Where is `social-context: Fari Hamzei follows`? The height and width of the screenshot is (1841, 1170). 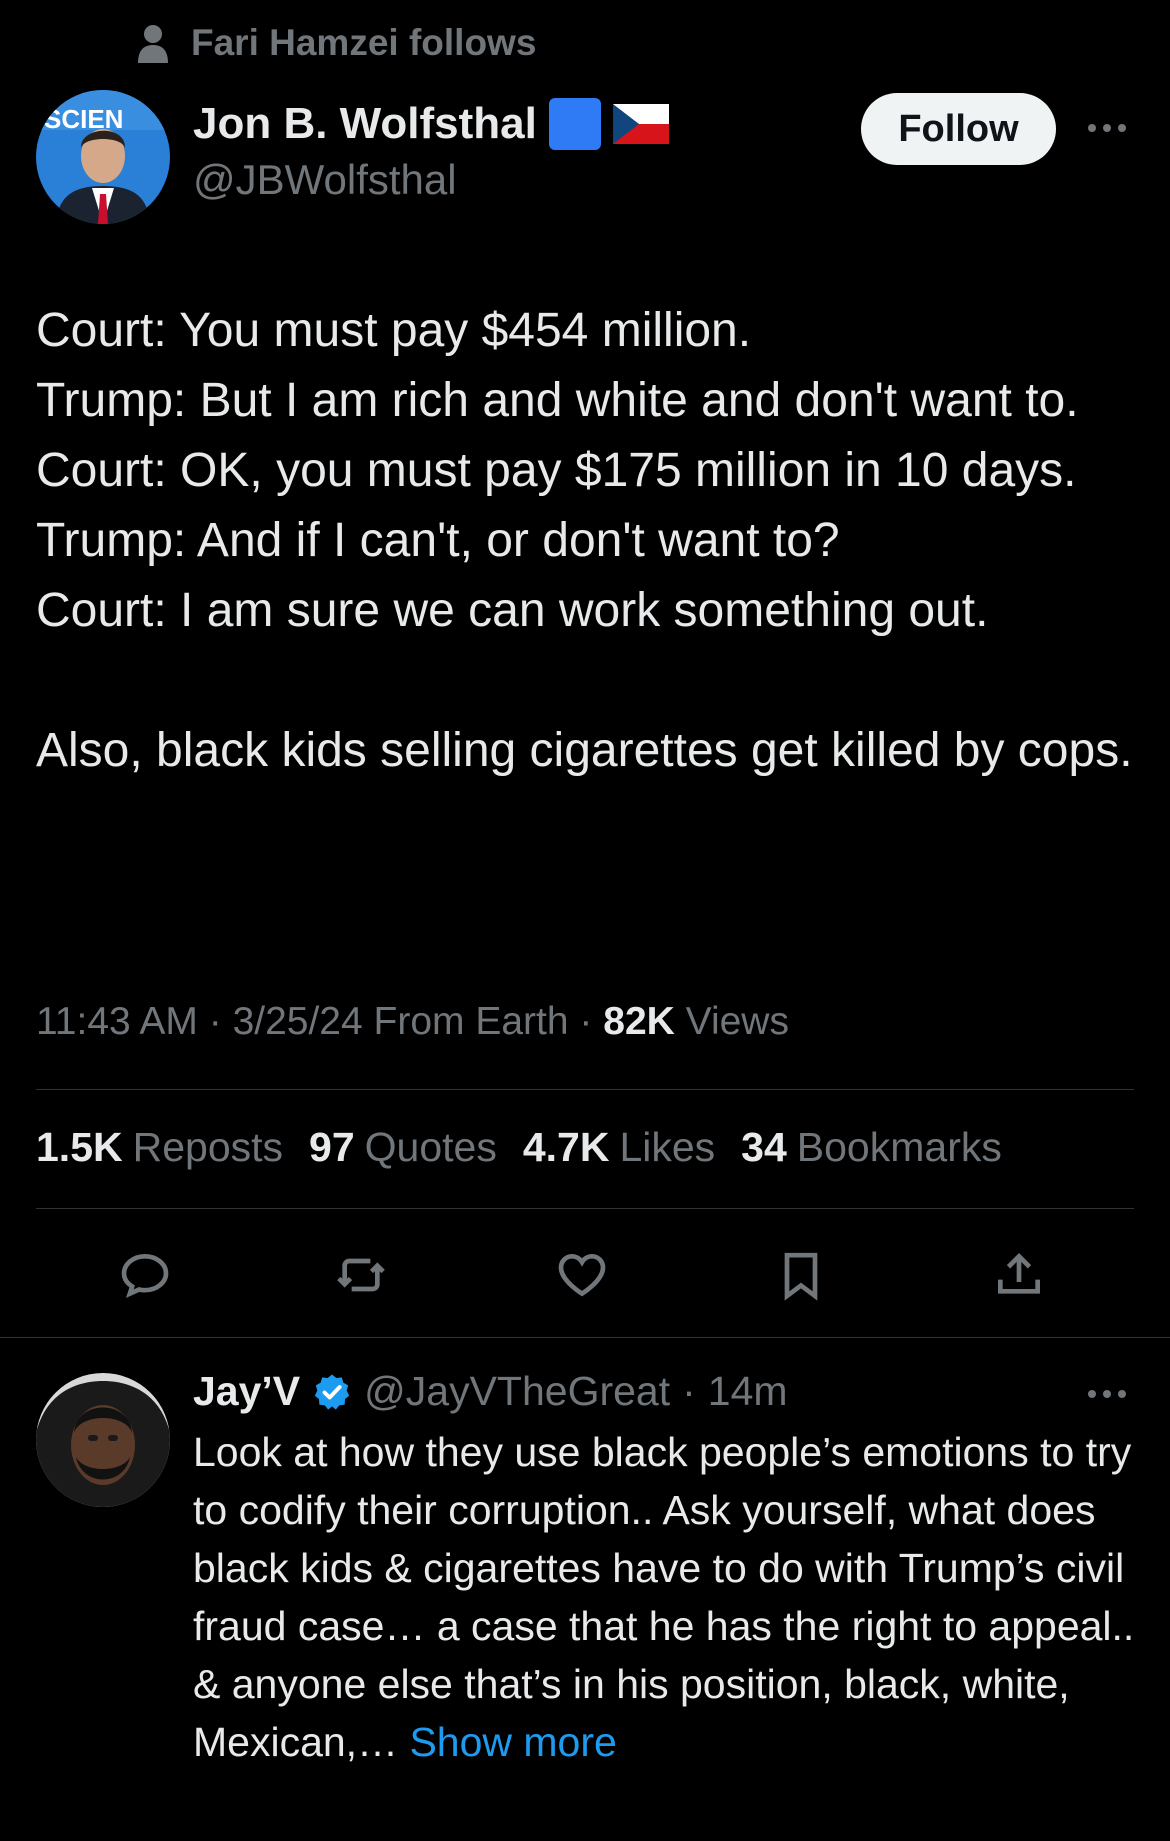
social-context: Fari Hamzei follows is located at coordinates (335, 43).